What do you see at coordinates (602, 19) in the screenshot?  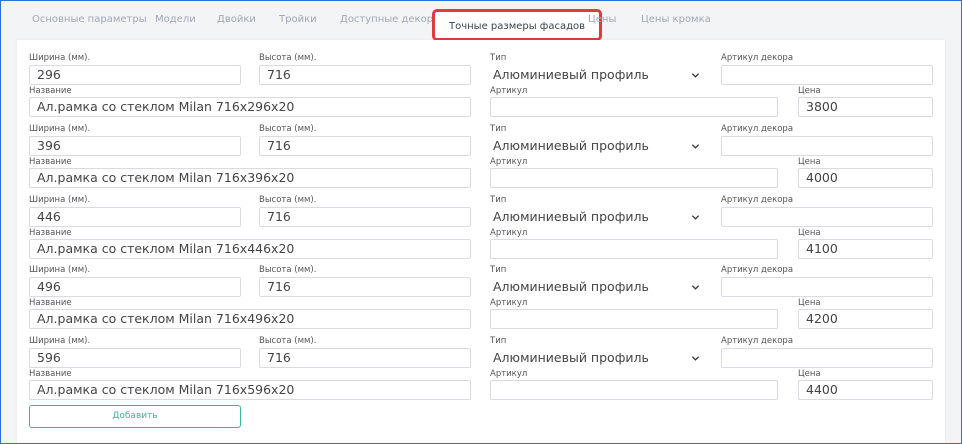 I see `tab-prices: Цены` at bounding box center [602, 19].